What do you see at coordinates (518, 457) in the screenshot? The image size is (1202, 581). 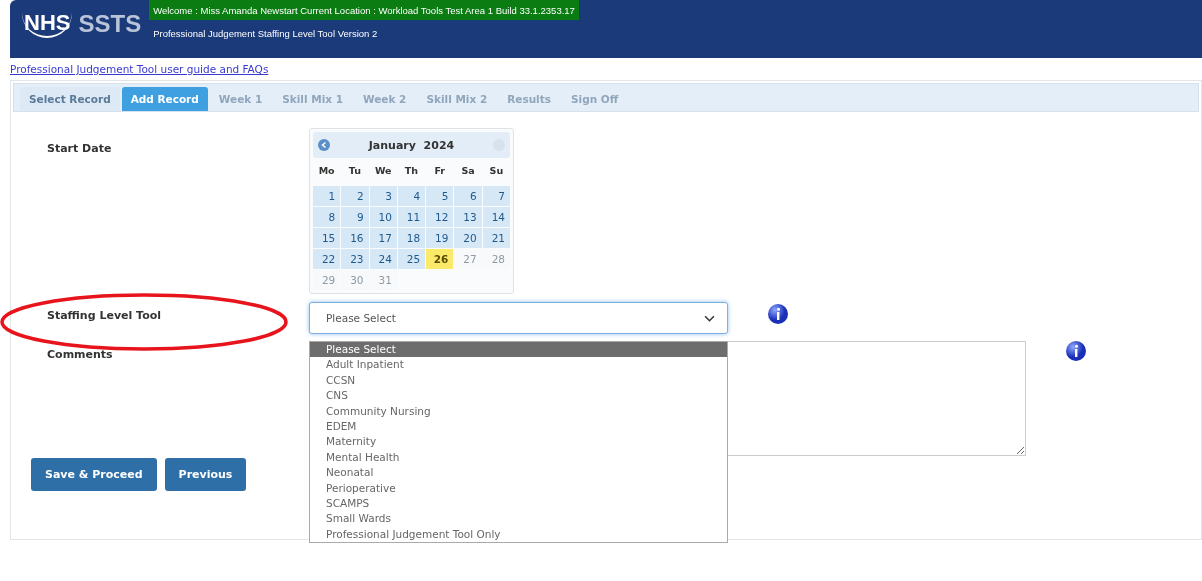 I see `dropdown-option: Mental Health` at bounding box center [518, 457].